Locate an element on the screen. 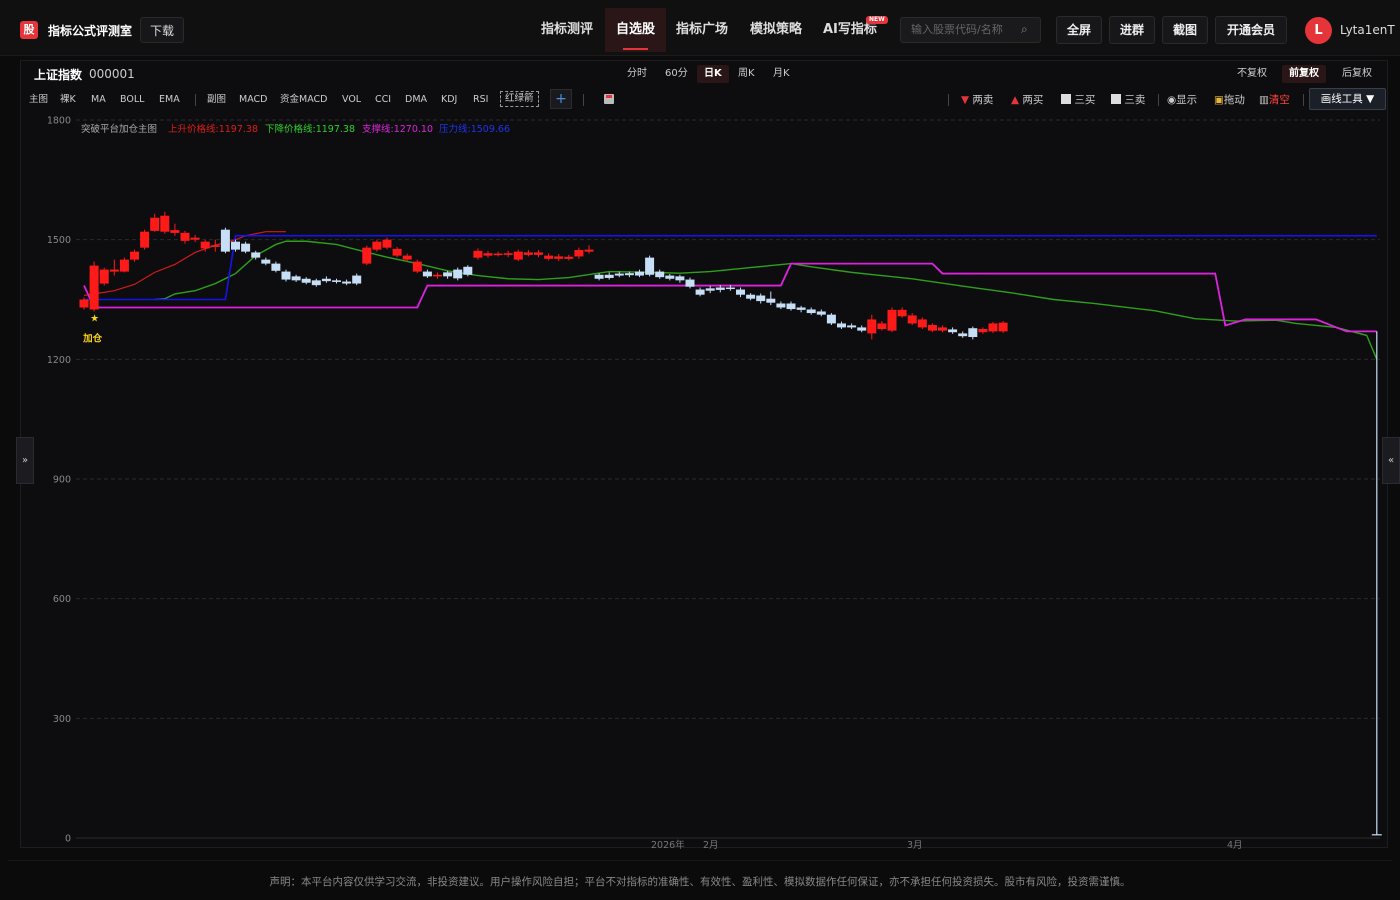 The image size is (1400, 900). y-tick-label: 300 is located at coordinates (62, 719).